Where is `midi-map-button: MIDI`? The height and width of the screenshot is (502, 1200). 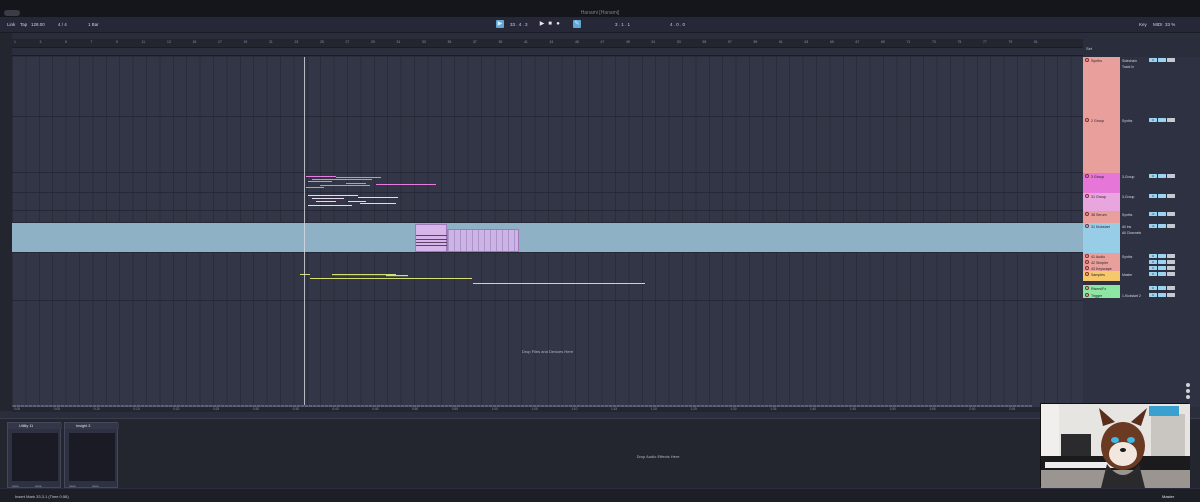
midi-map-button: MIDI is located at coordinates (1158, 24).